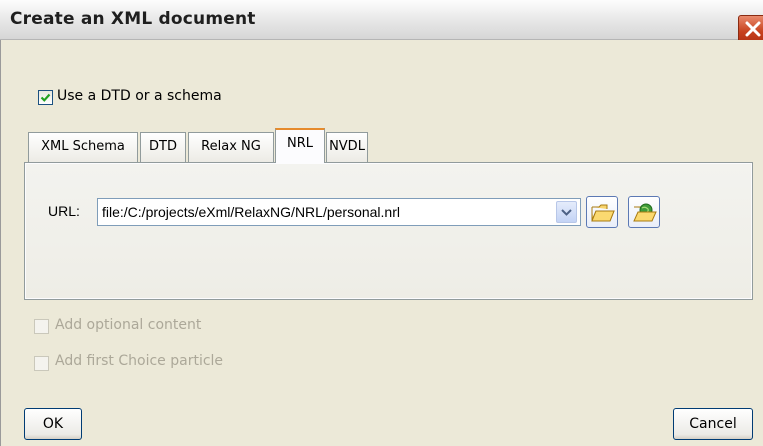 This screenshot has width=763, height=446. What do you see at coordinates (231, 147) in the screenshot?
I see `tab-relax-ng: Relax NG` at bounding box center [231, 147].